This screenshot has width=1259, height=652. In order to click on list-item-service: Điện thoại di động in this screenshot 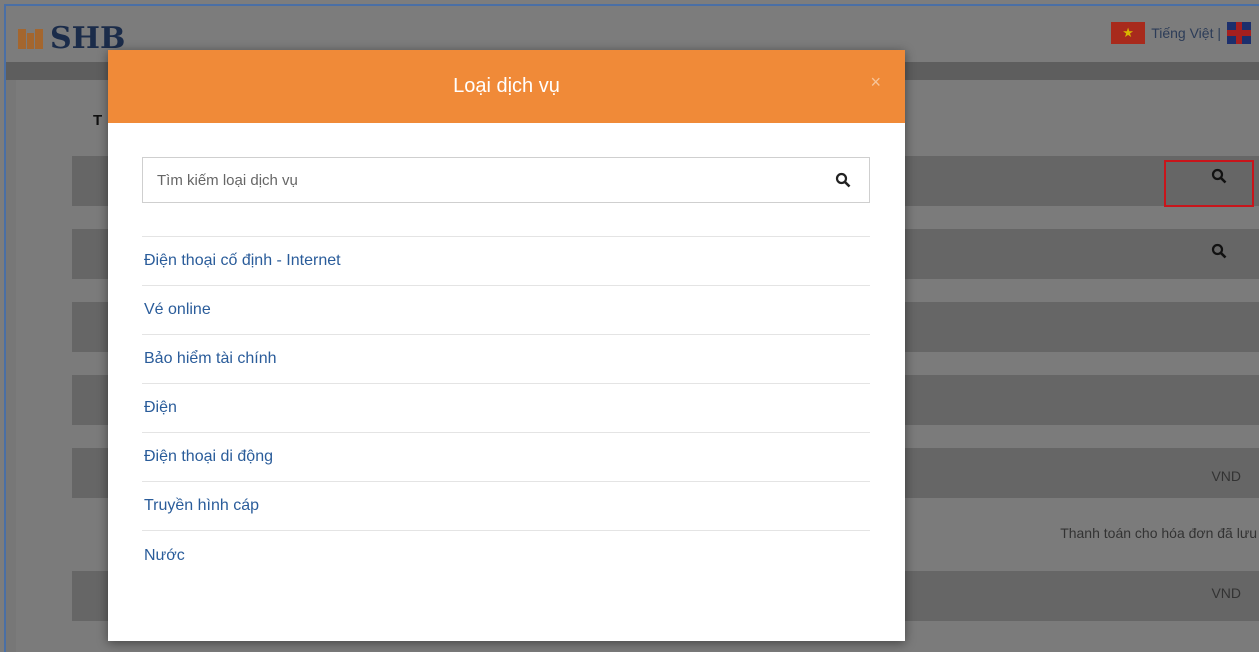, I will do `click(506, 457)`.